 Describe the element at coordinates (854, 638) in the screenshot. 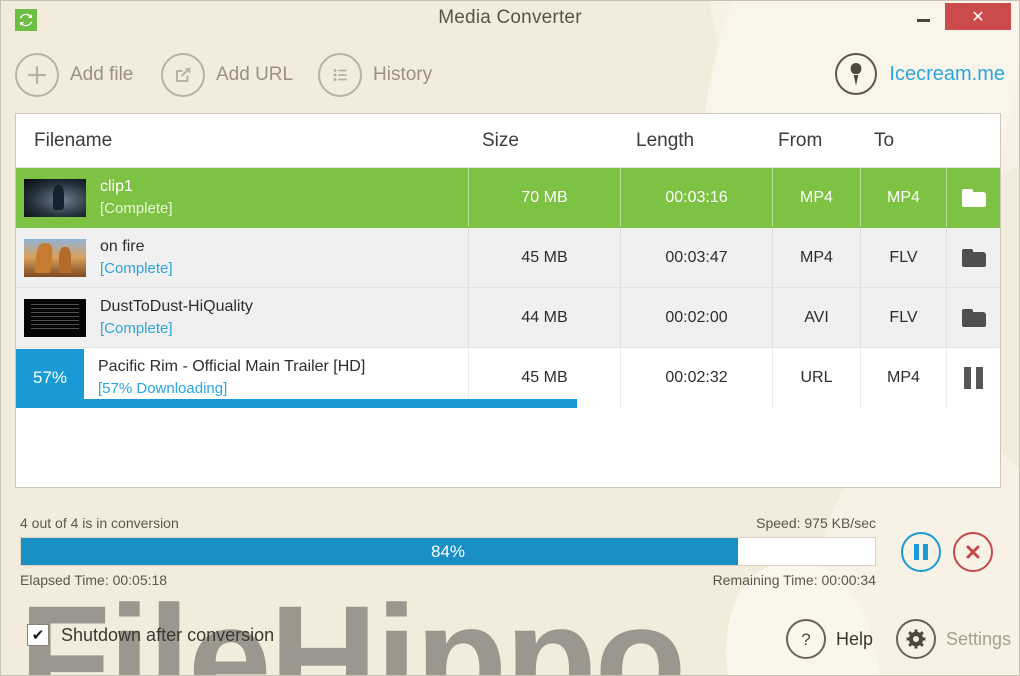

I see `help-label: Help` at that location.